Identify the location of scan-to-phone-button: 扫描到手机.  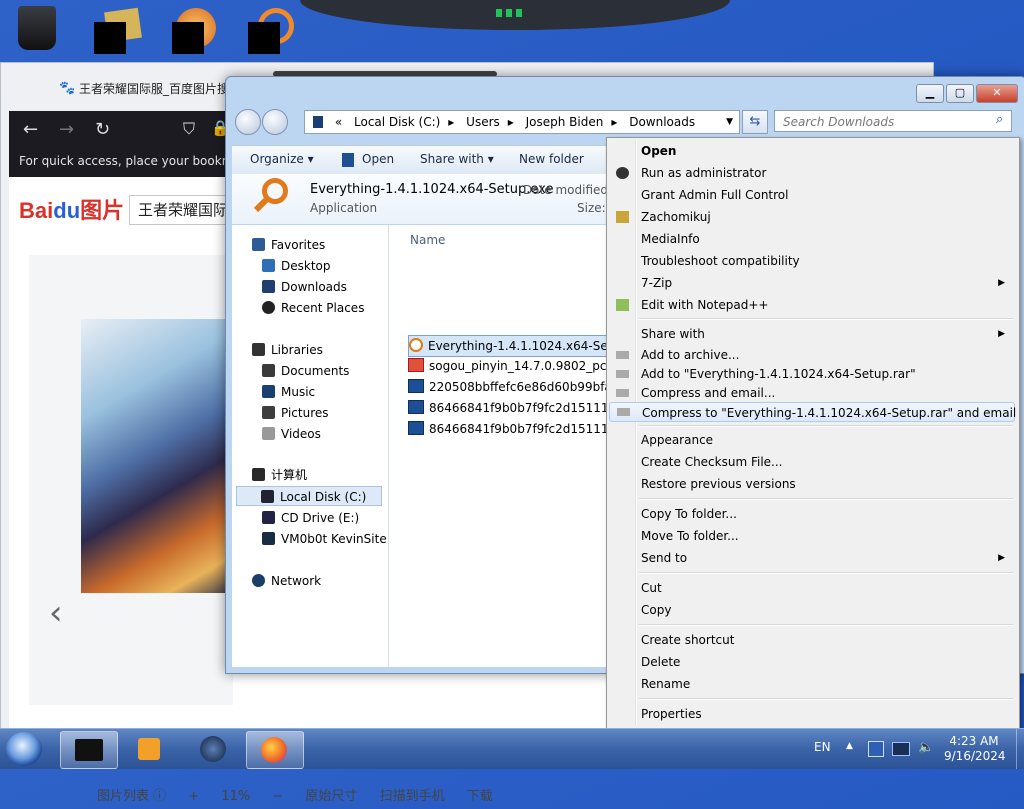
(412, 796).